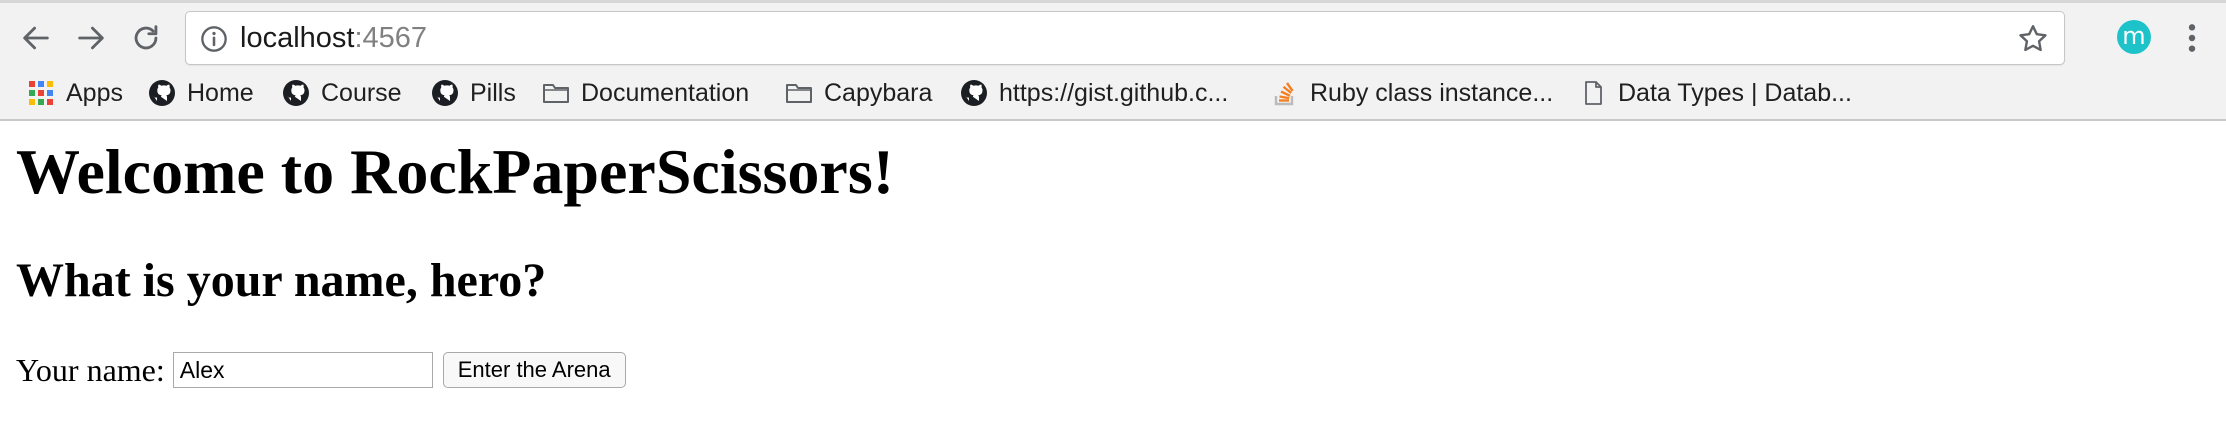  I want to click on bookmark-label: Capybara, so click(878, 93).